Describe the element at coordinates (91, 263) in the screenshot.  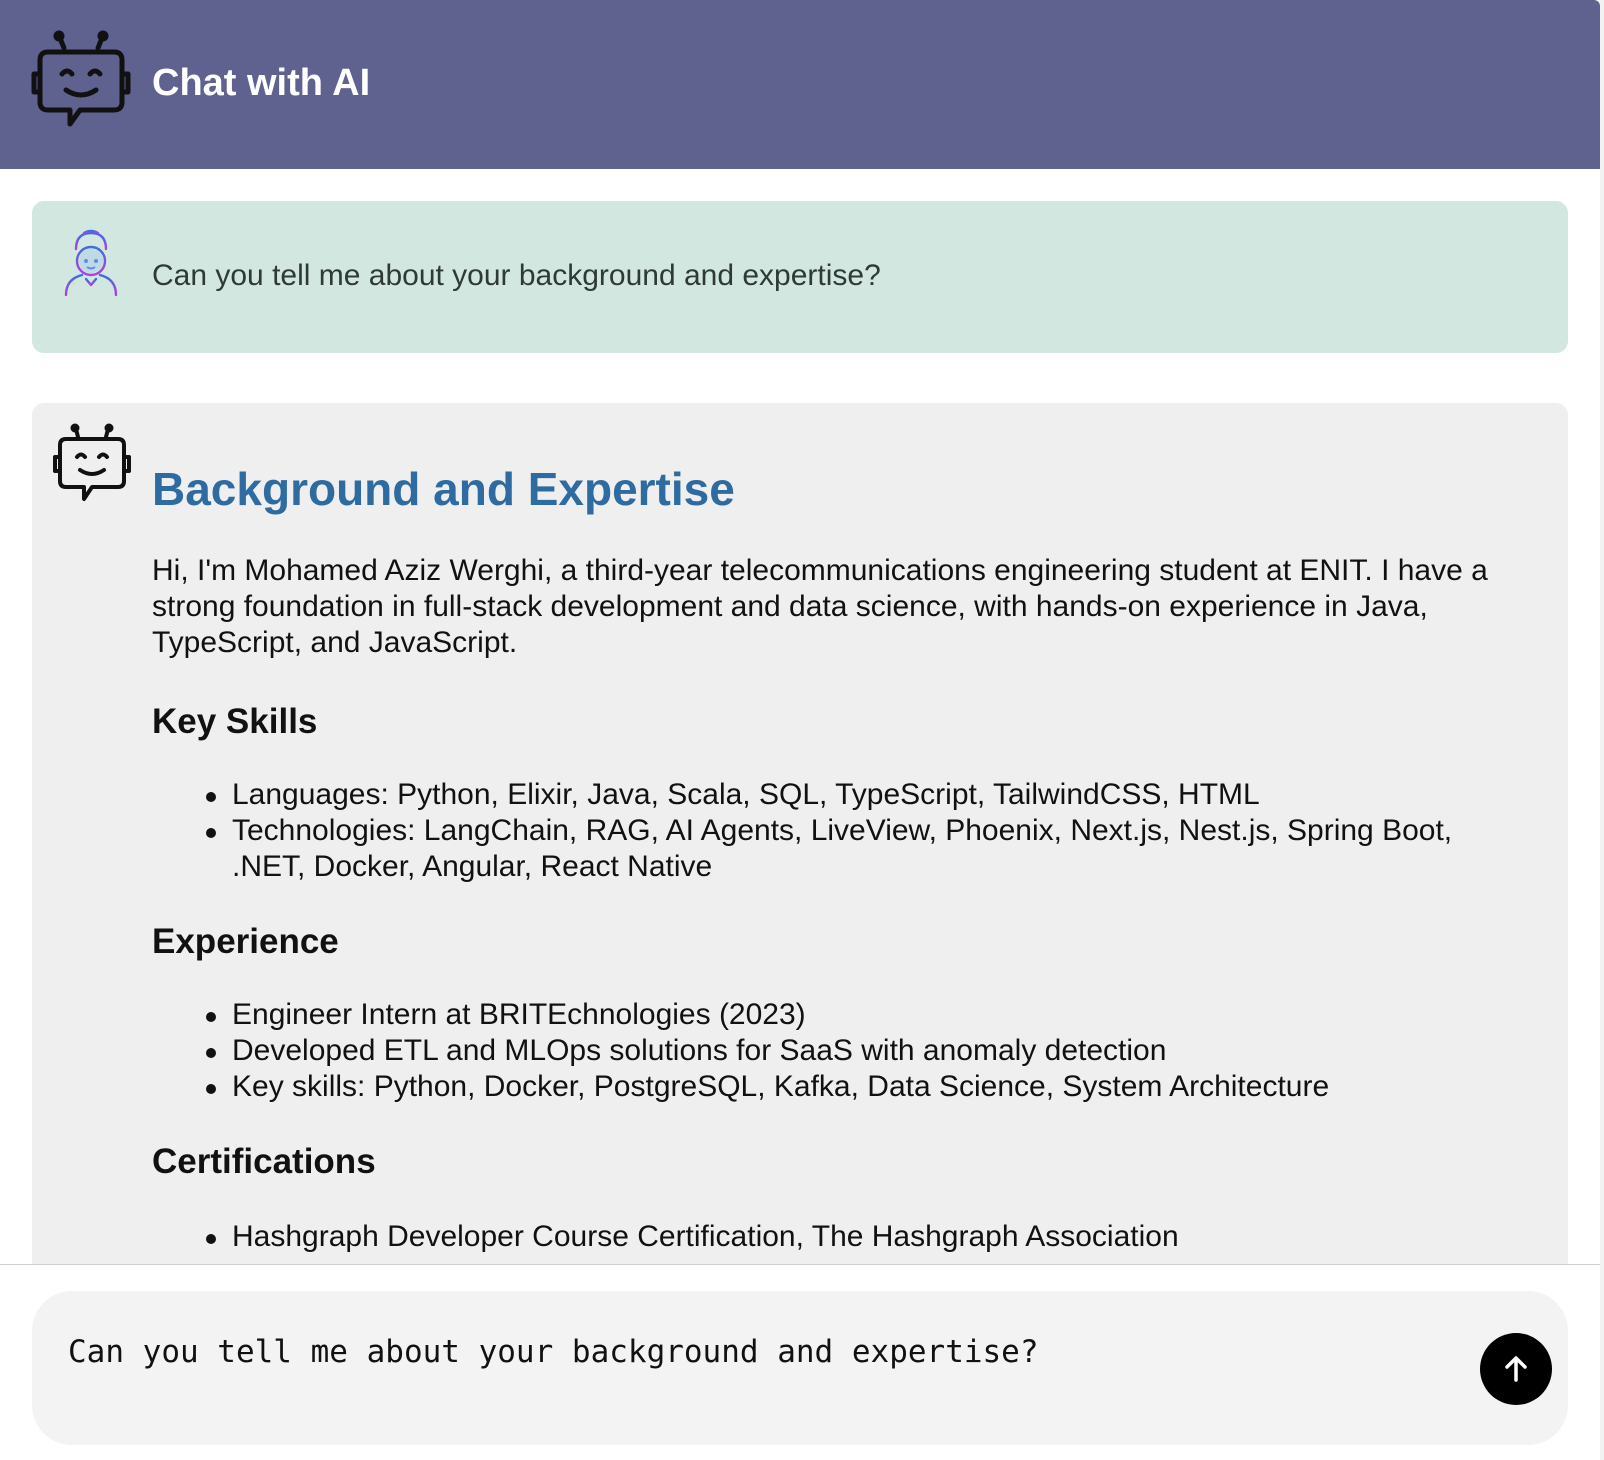
I see `user-avatar-icon` at that location.